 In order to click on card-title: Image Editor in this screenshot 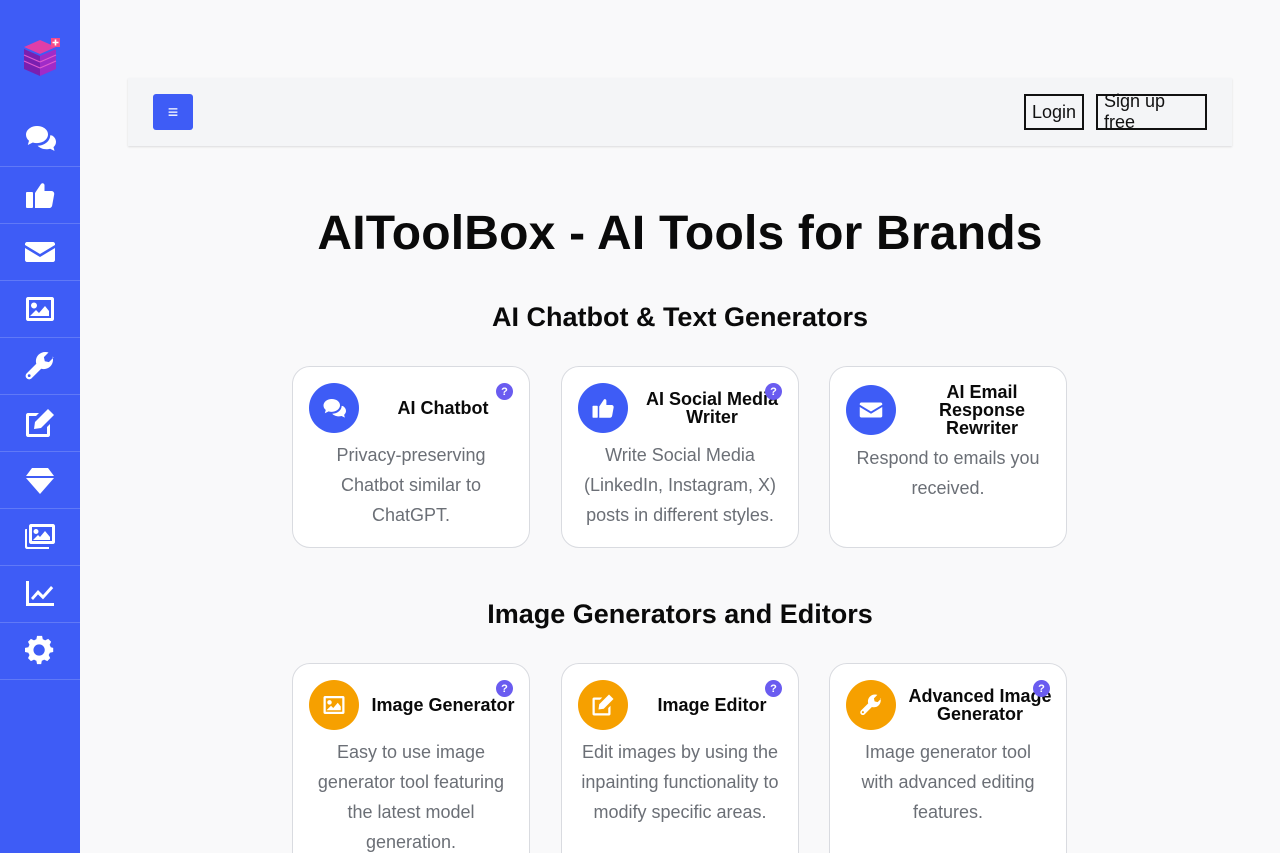, I will do `click(712, 705)`.